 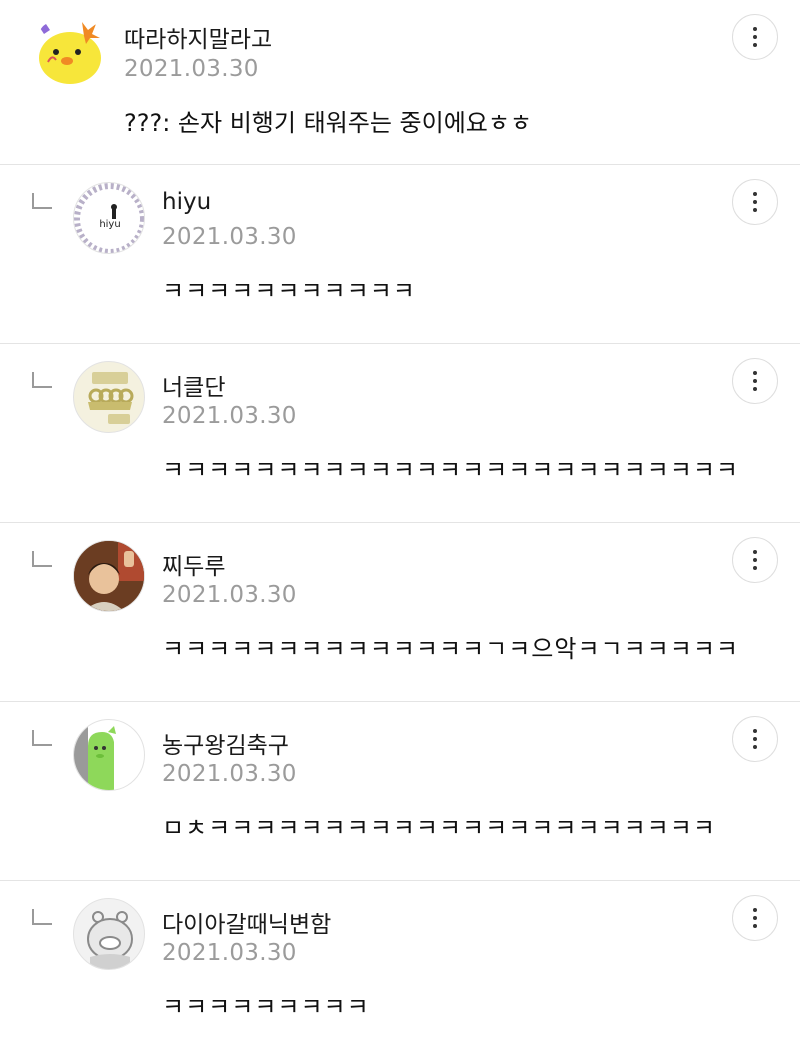 I want to click on comment-author: 다이아갈때닉변함, so click(x=246, y=922).